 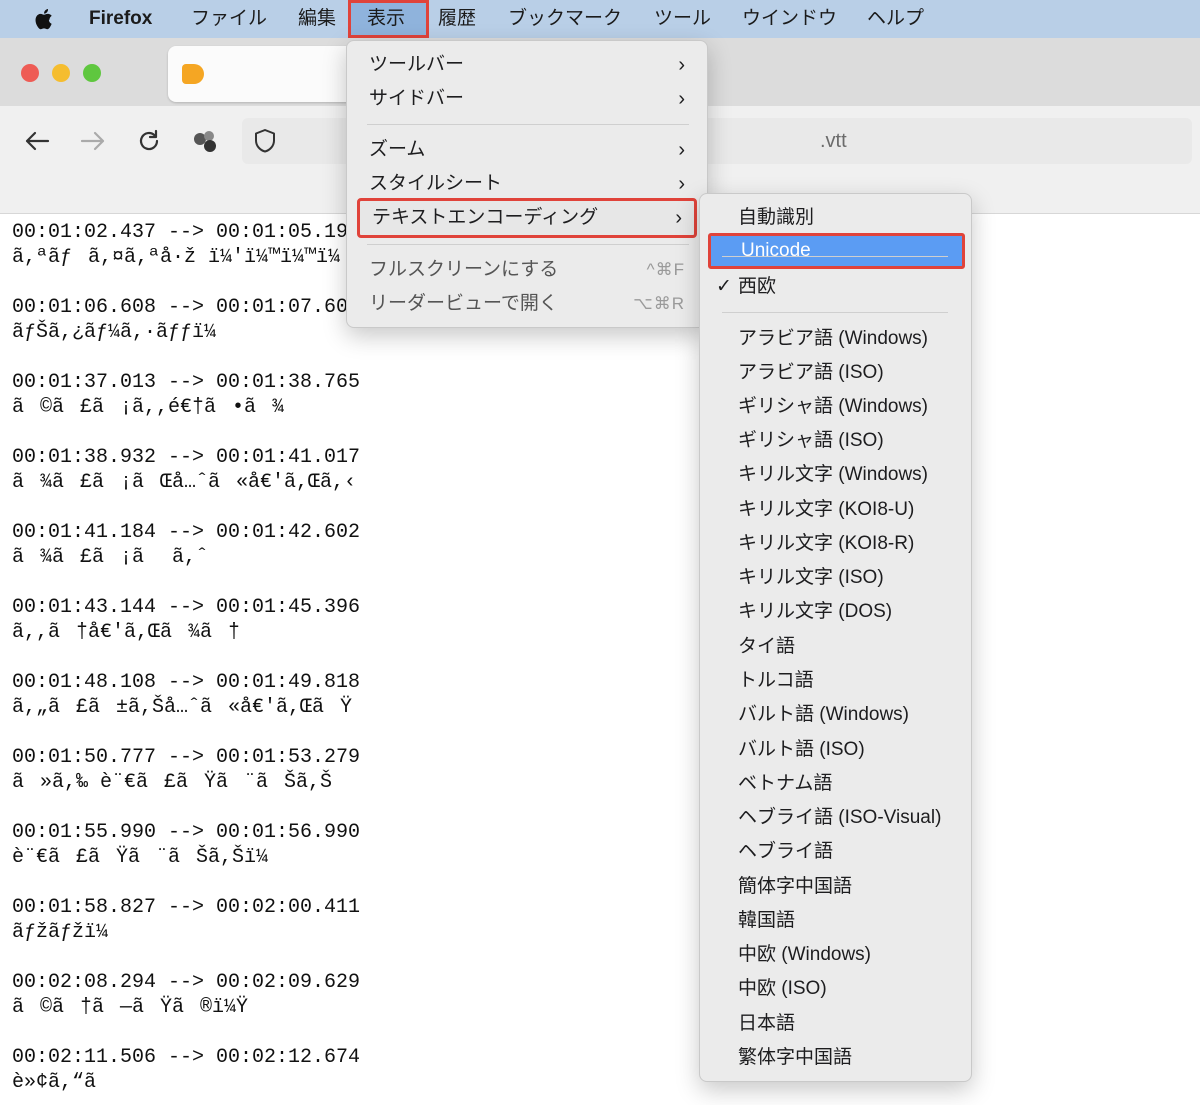 I want to click on encoding-item-label: キリル文字 (DOS), so click(x=815, y=611).